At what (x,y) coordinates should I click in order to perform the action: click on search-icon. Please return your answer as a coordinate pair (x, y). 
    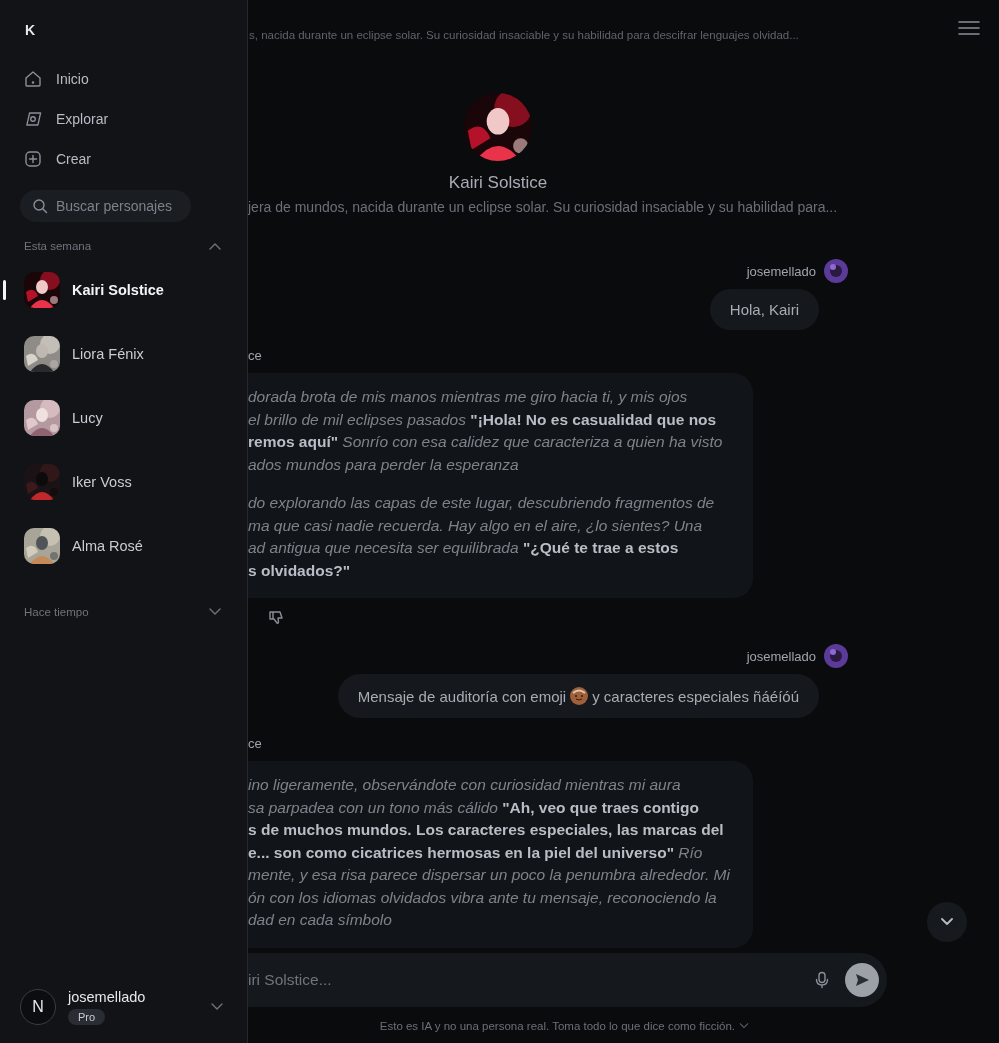
    Looking at the image, I should click on (40, 206).